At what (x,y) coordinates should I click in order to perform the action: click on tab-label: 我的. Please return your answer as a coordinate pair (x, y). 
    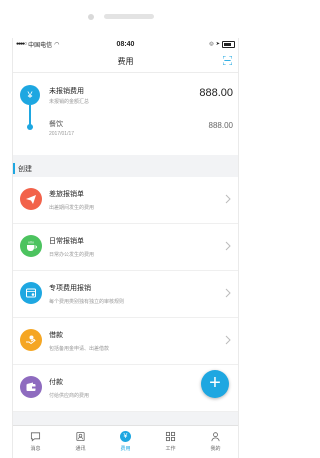
    Looking at the image, I should click on (215, 449).